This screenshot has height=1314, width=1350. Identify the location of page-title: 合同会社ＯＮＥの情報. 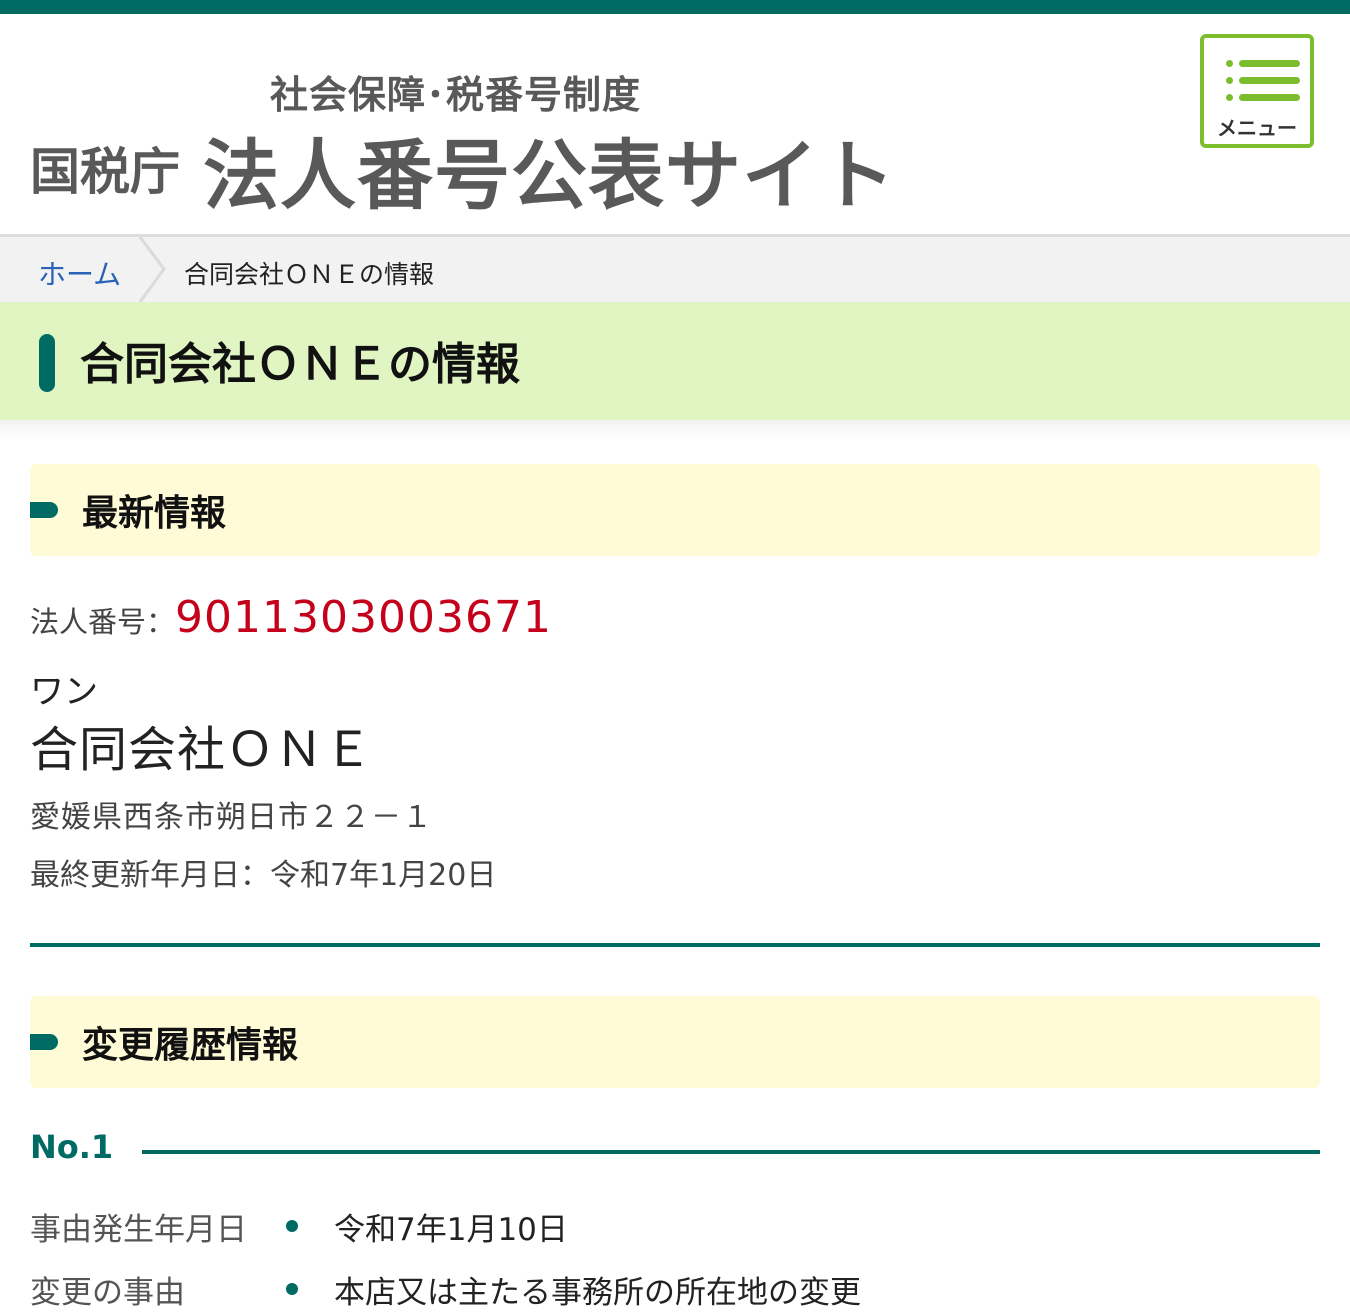
(300, 364).